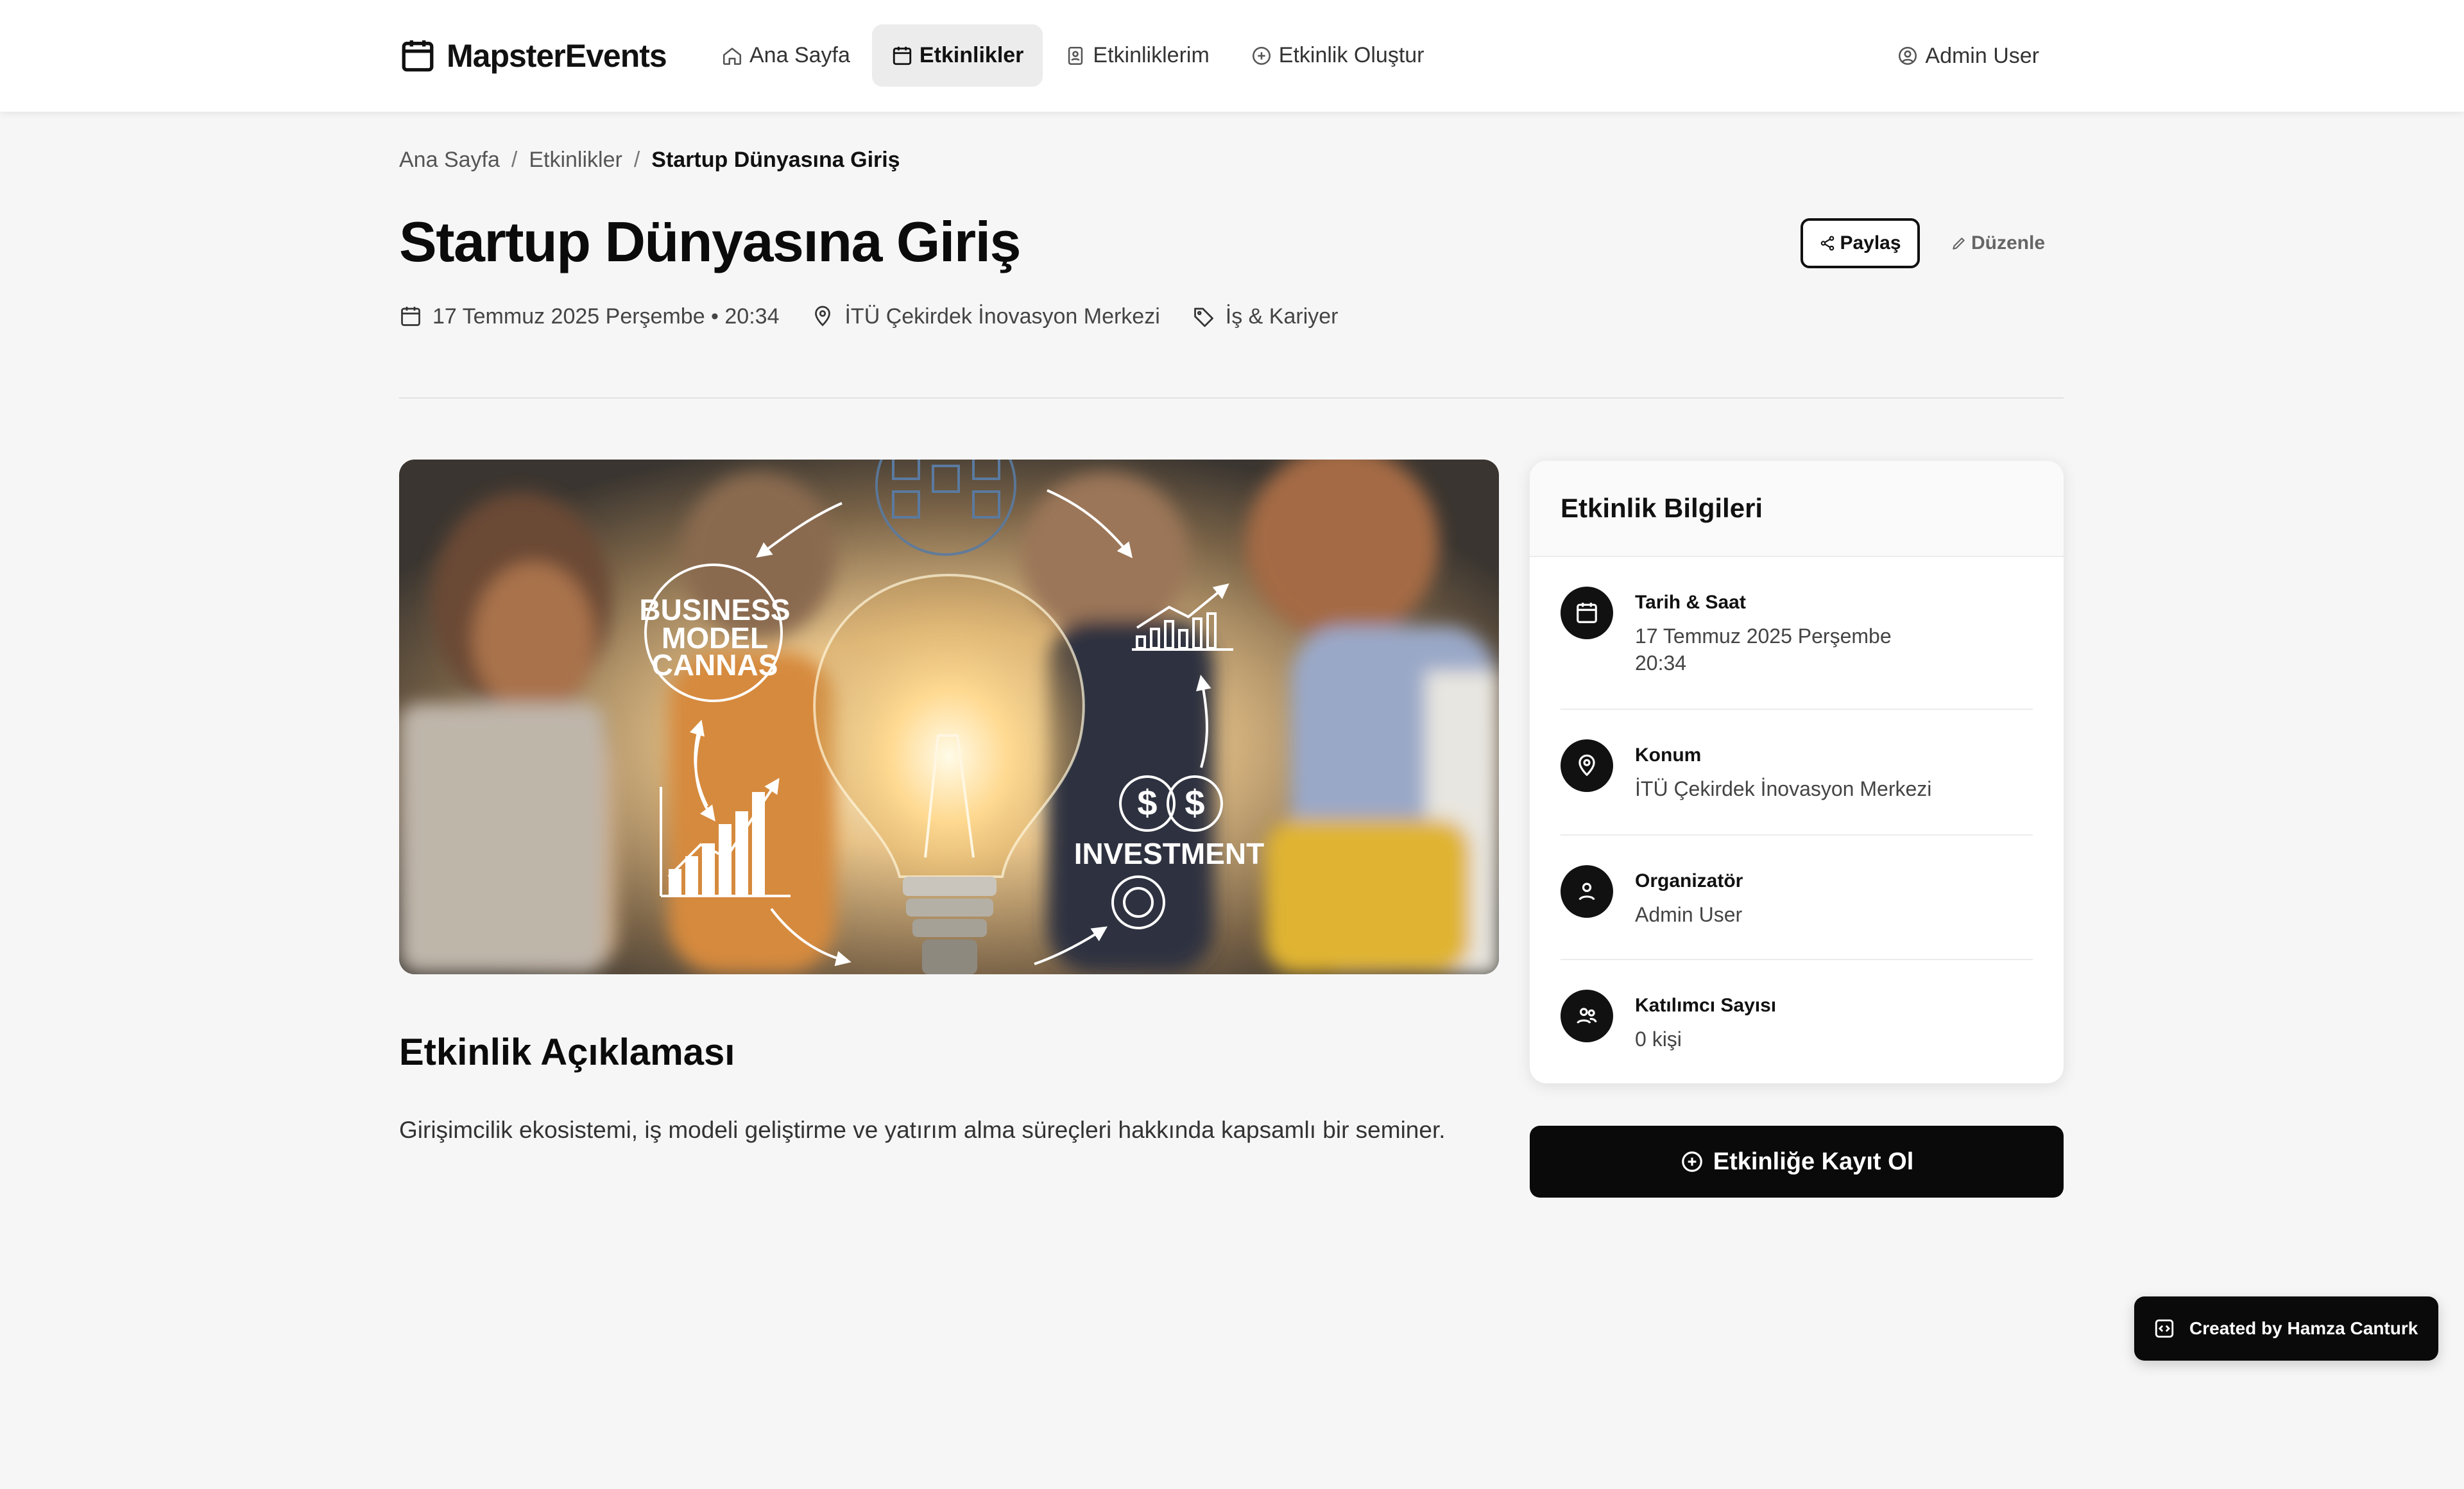 This screenshot has width=2464, height=1489. I want to click on event-category: İş & Kariyer, so click(1266, 316).